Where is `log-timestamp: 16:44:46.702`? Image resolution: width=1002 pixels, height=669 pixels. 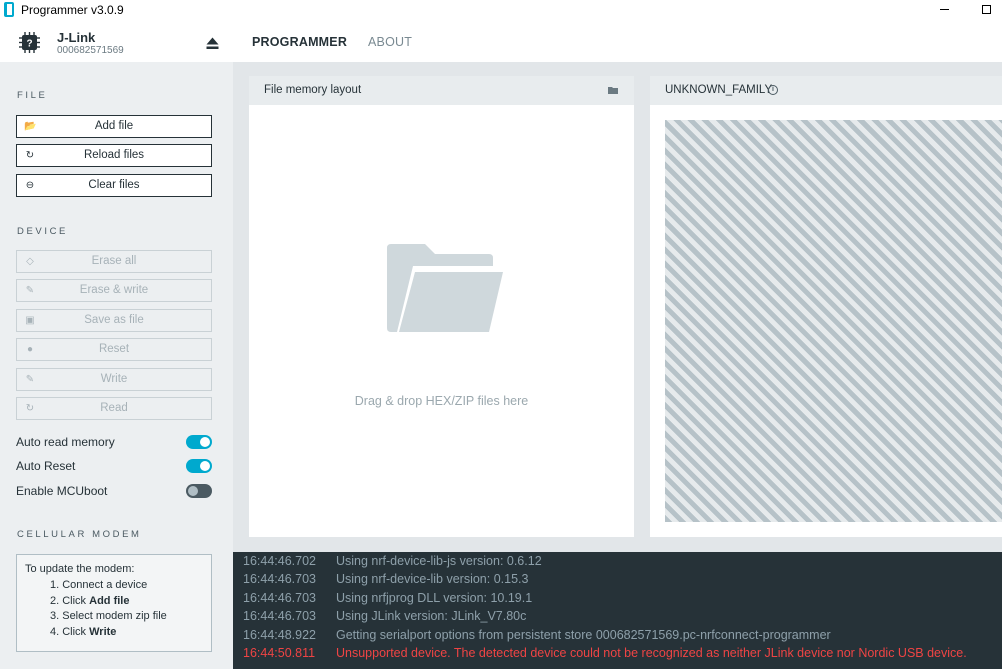
log-timestamp: 16:44:46.702 is located at coordinates (279, 561).